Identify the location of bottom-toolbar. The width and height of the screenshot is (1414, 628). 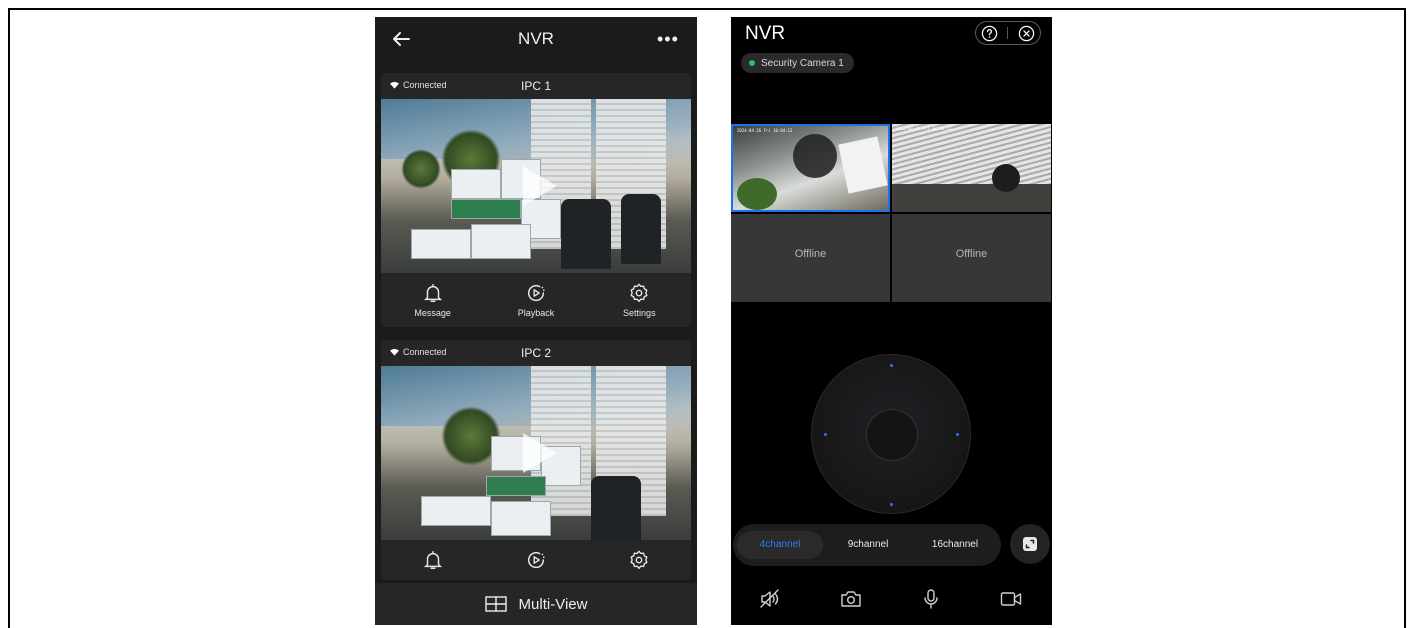
(891, 599).